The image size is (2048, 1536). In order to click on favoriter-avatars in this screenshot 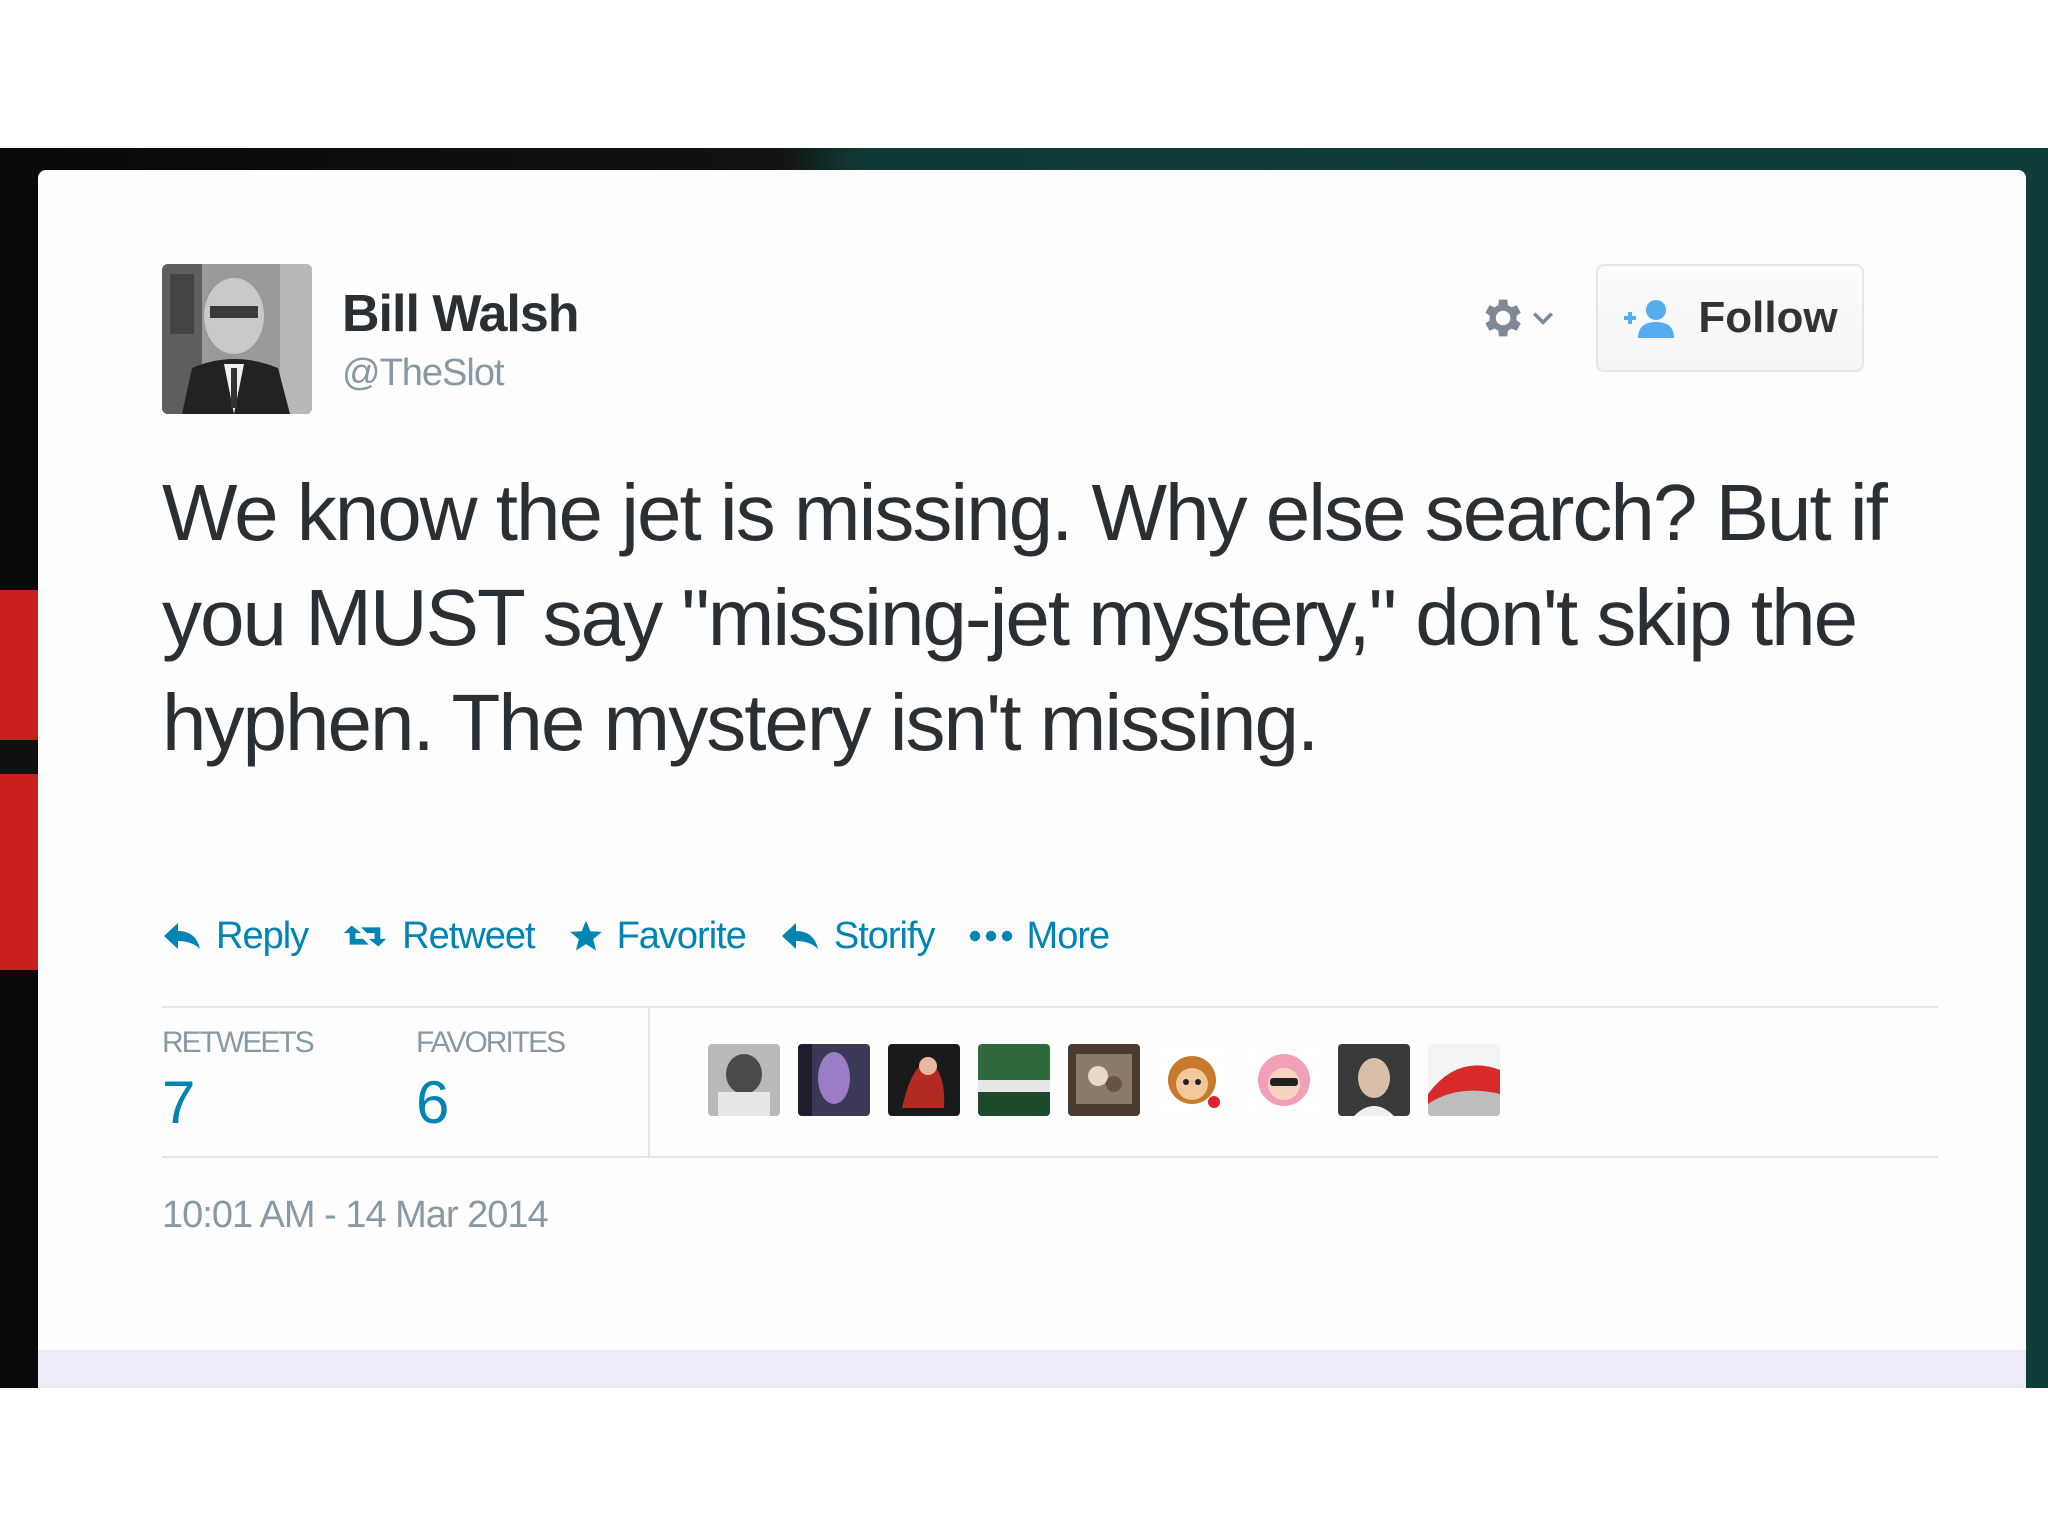, I will do `click(1104, 1080)`.